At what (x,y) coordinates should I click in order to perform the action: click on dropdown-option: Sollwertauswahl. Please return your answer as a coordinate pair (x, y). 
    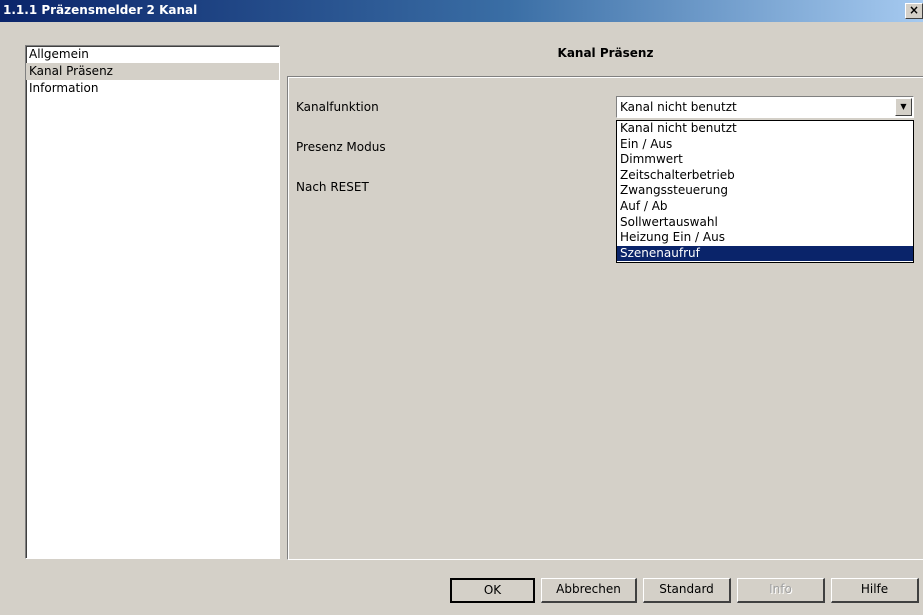
    Looking at the image, I should click on (765, 223).